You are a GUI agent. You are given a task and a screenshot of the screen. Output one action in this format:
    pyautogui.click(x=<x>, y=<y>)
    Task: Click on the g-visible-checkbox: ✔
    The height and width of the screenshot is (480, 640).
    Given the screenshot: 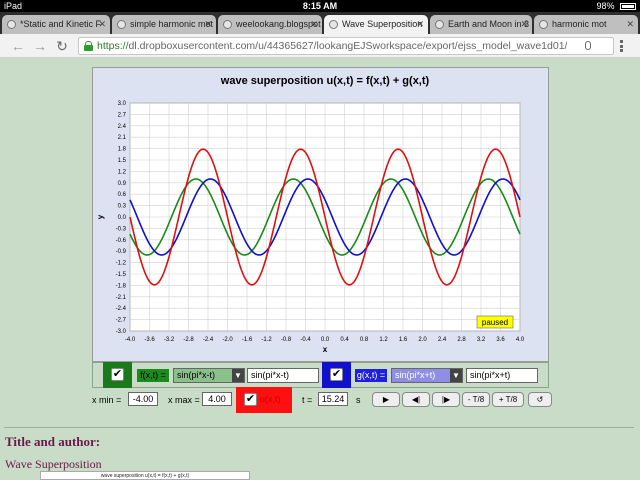 What is the action you would take?
    pyautogui.click(x=336, y=374)
    